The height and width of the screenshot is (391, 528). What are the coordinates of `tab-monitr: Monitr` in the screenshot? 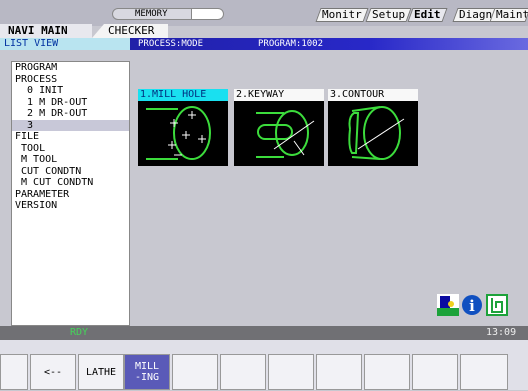 It's located at (342, 15).